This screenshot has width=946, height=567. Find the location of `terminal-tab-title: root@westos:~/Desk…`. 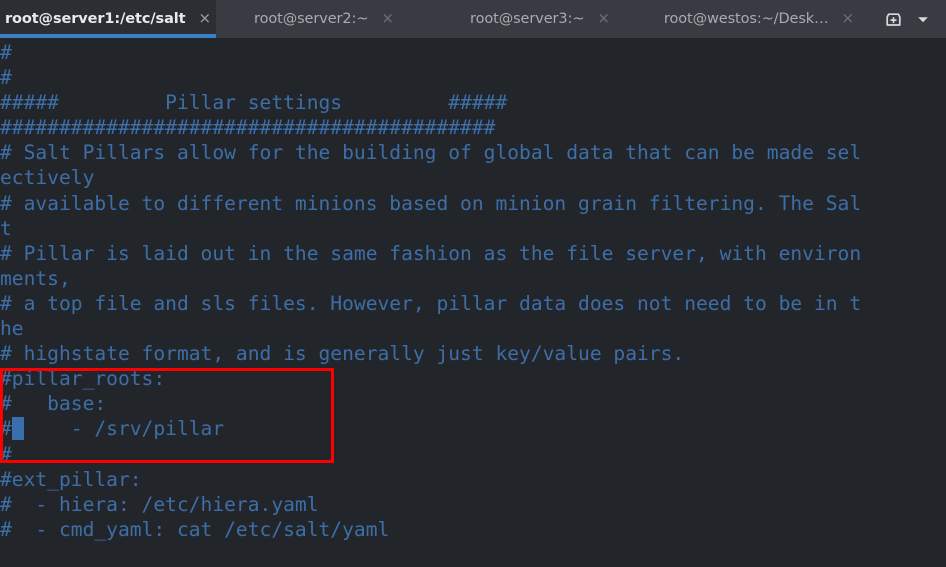

terminal-tab-title: root@westos:~/Desk… is located at coordinates (746, 19).